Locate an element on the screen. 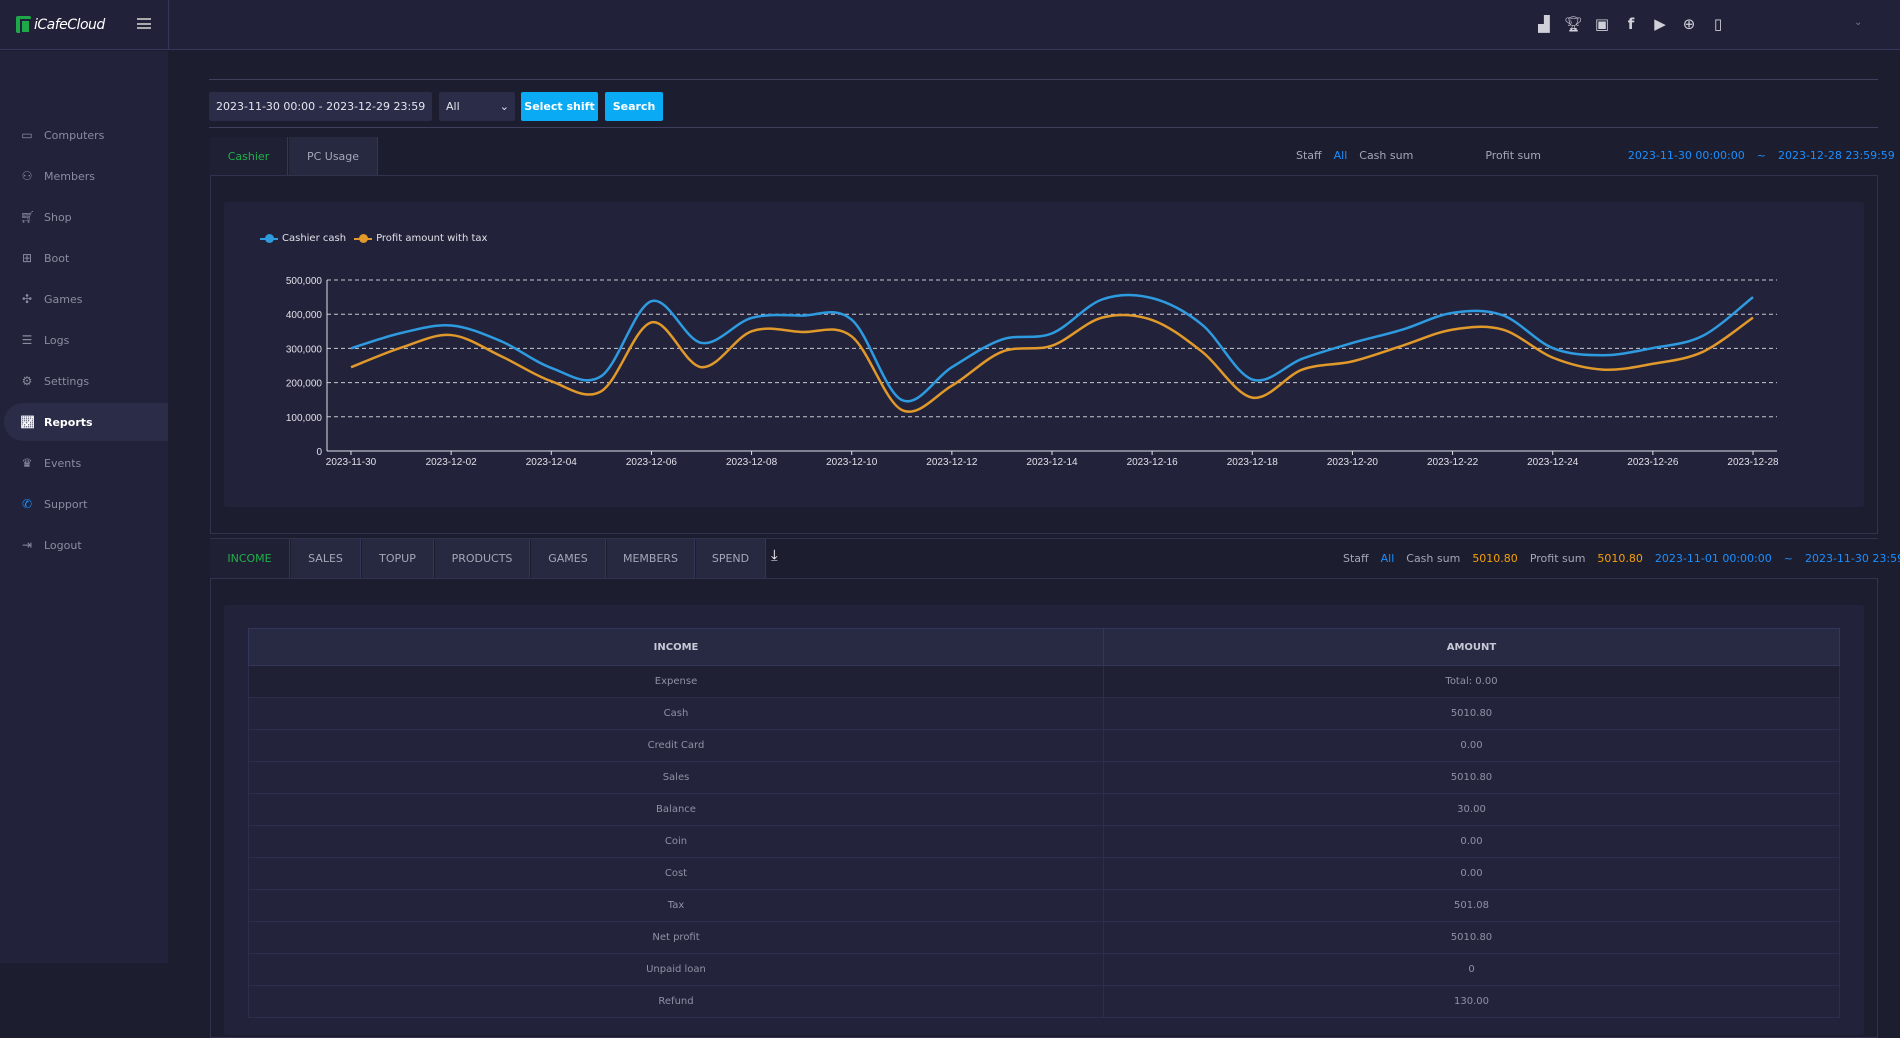 This screenshot has height=1038, width=1900. sidebar-item-label: Settings is located at coordinates (66, 381).